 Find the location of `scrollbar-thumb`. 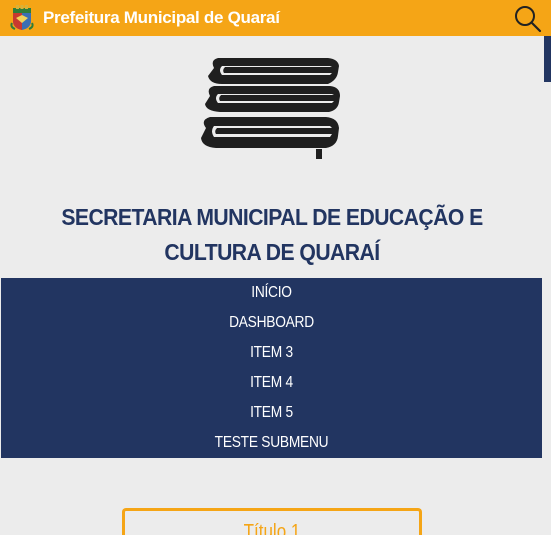

scrollbar-thumb is located at coordinates (547, 59).